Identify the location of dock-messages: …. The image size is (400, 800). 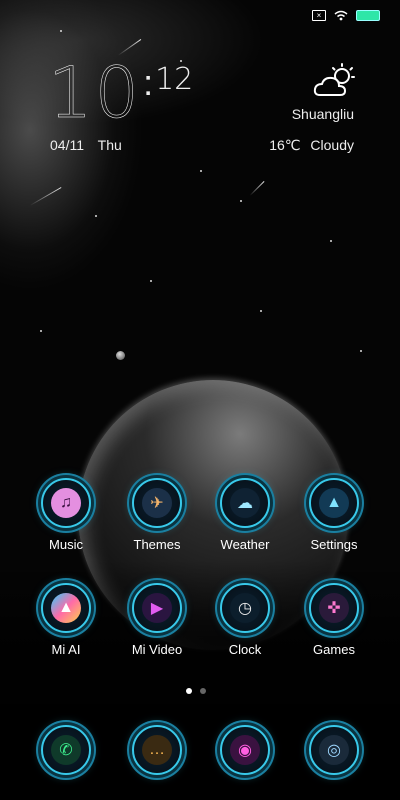
(157, 750).